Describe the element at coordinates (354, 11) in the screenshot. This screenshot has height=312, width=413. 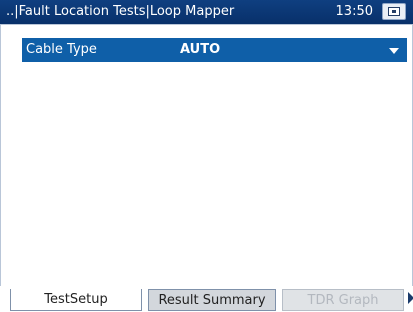
I see `clock: 13:50` at that location.